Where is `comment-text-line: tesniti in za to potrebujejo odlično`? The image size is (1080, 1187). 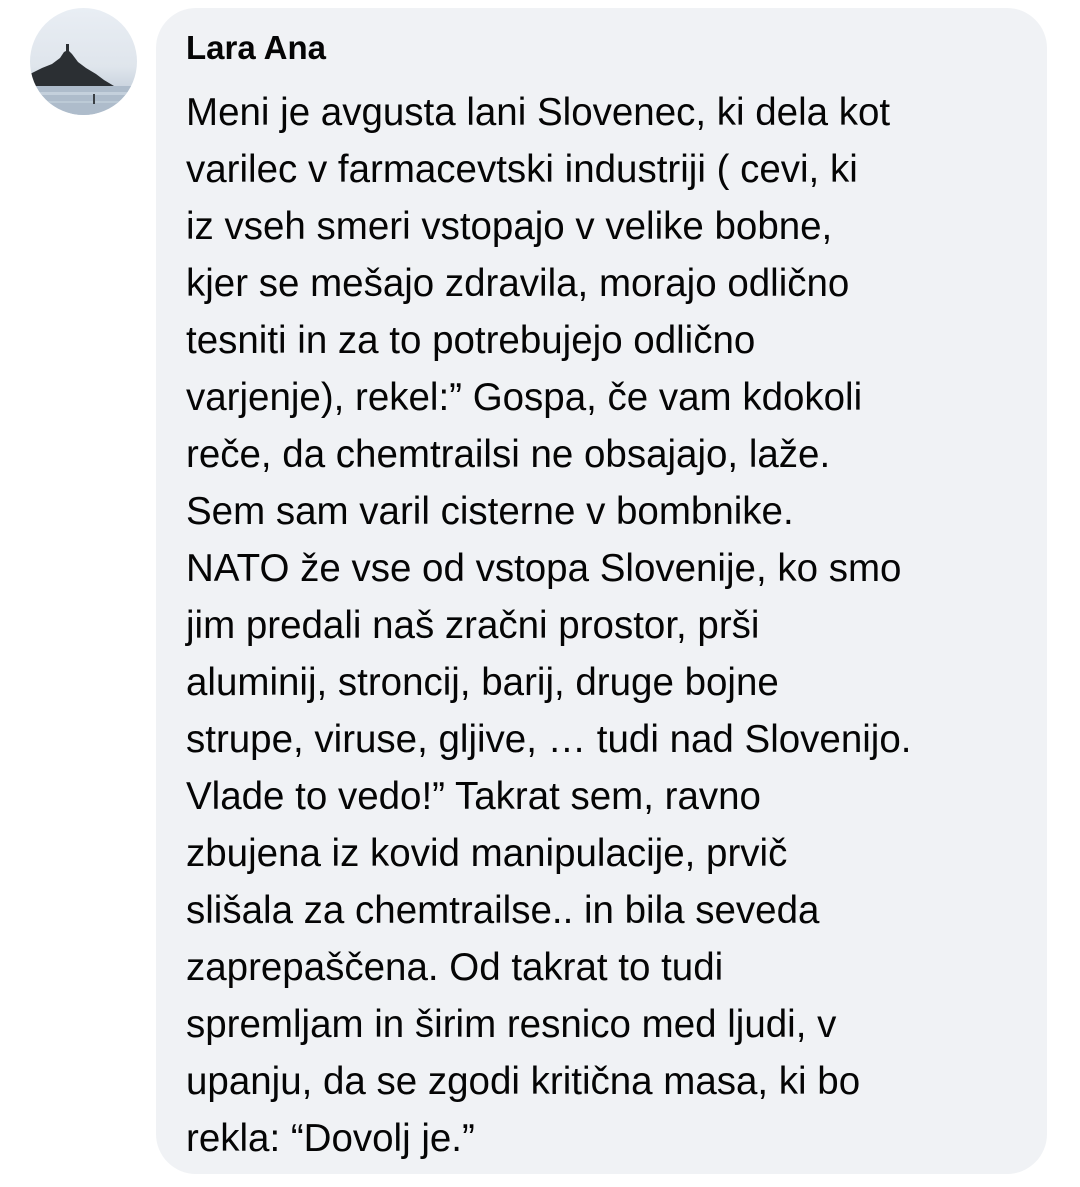 comment-text-line: tesniti in za to potrebujejo odlično is located at coordinates (471, 340).